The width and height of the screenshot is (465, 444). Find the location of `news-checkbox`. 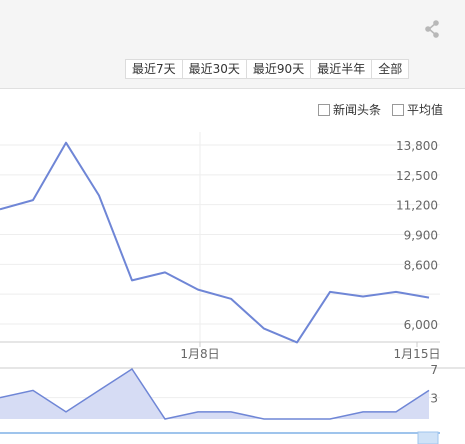

news-checkbox is located at coordinates (324, 109).